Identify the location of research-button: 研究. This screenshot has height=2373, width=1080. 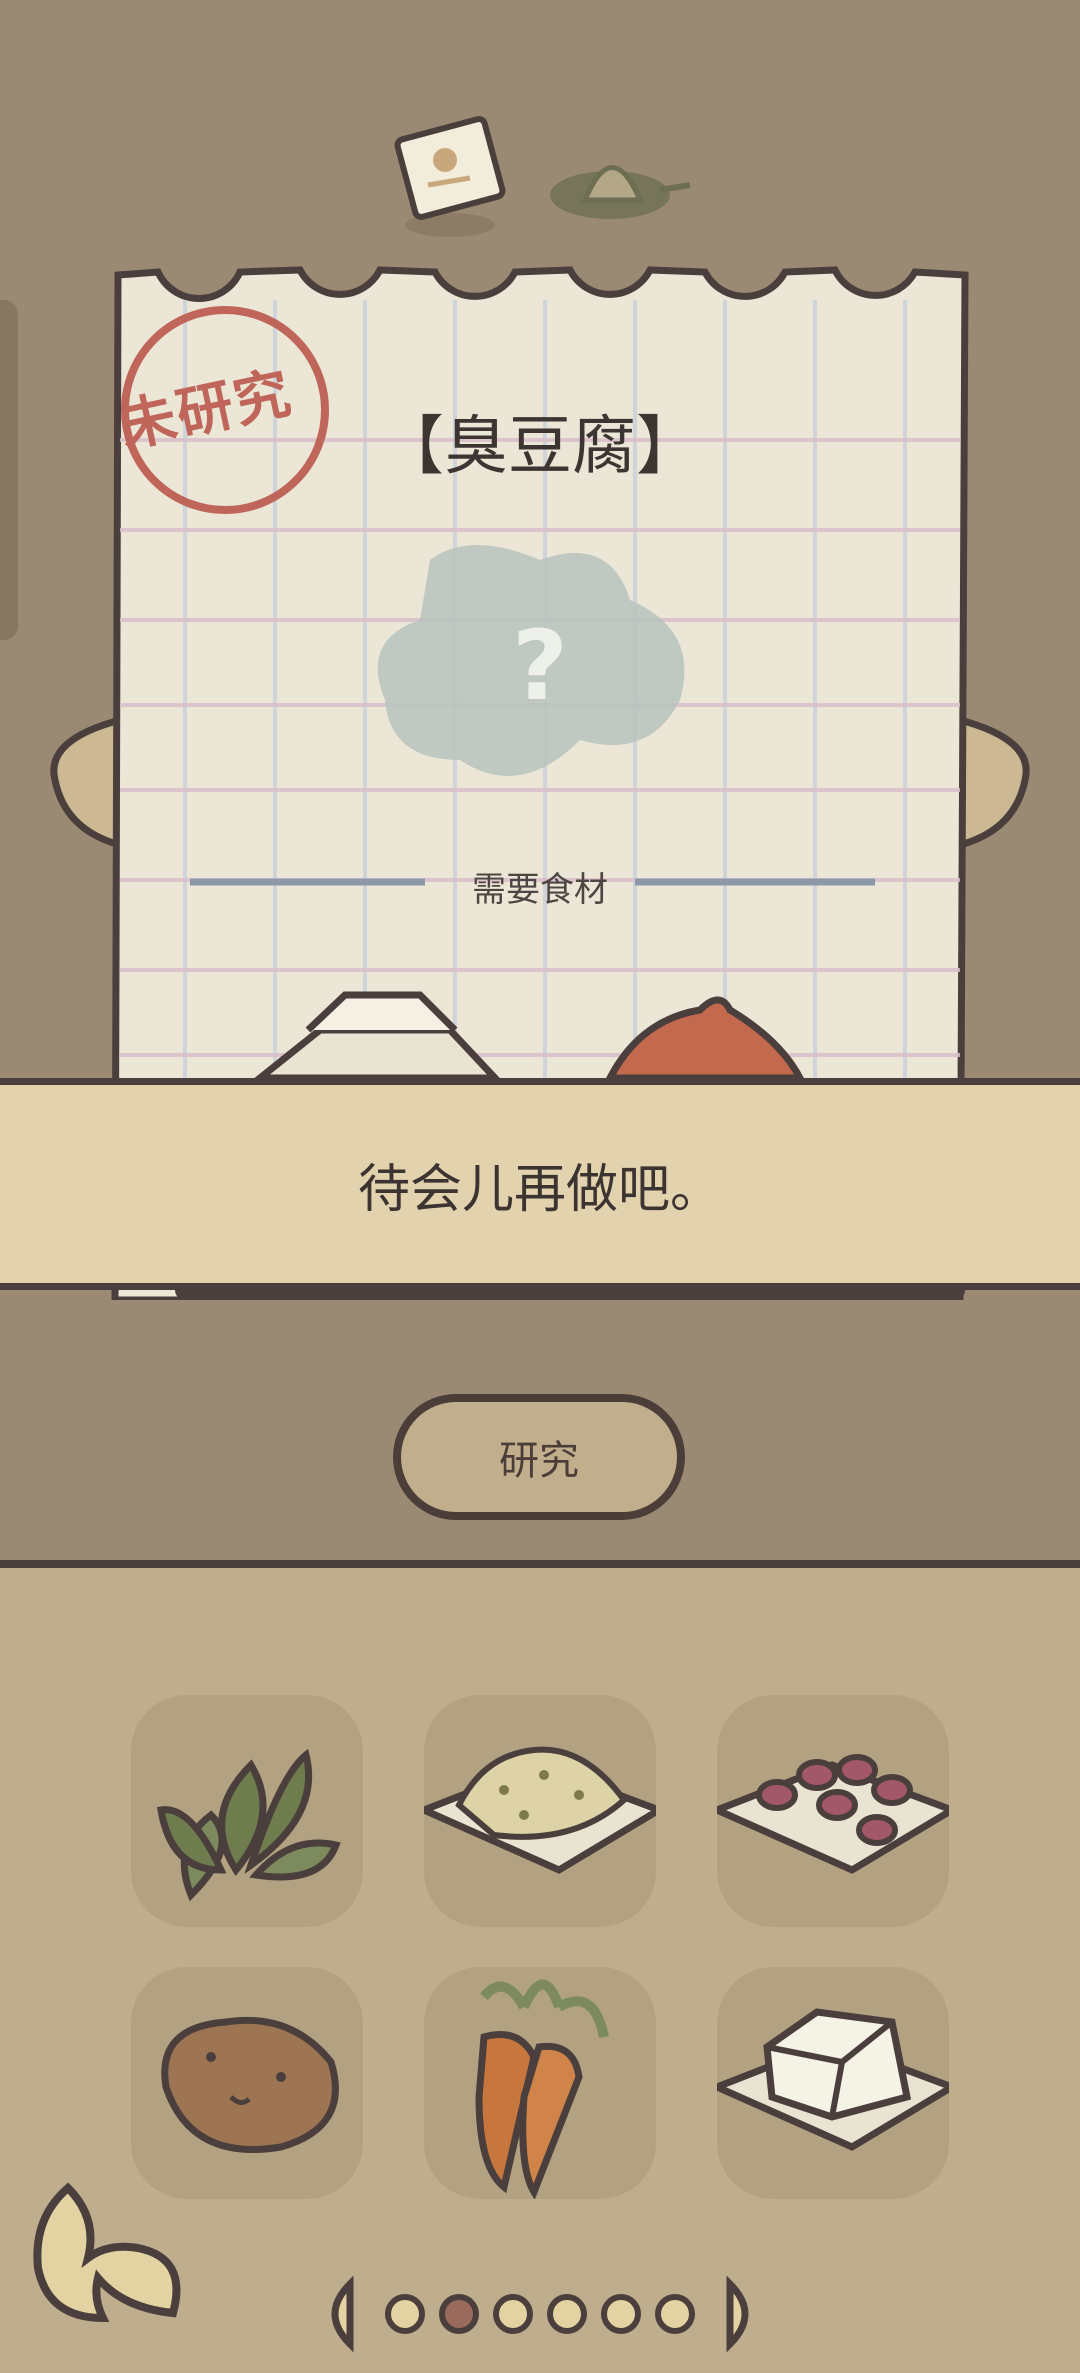
(539, 1457).